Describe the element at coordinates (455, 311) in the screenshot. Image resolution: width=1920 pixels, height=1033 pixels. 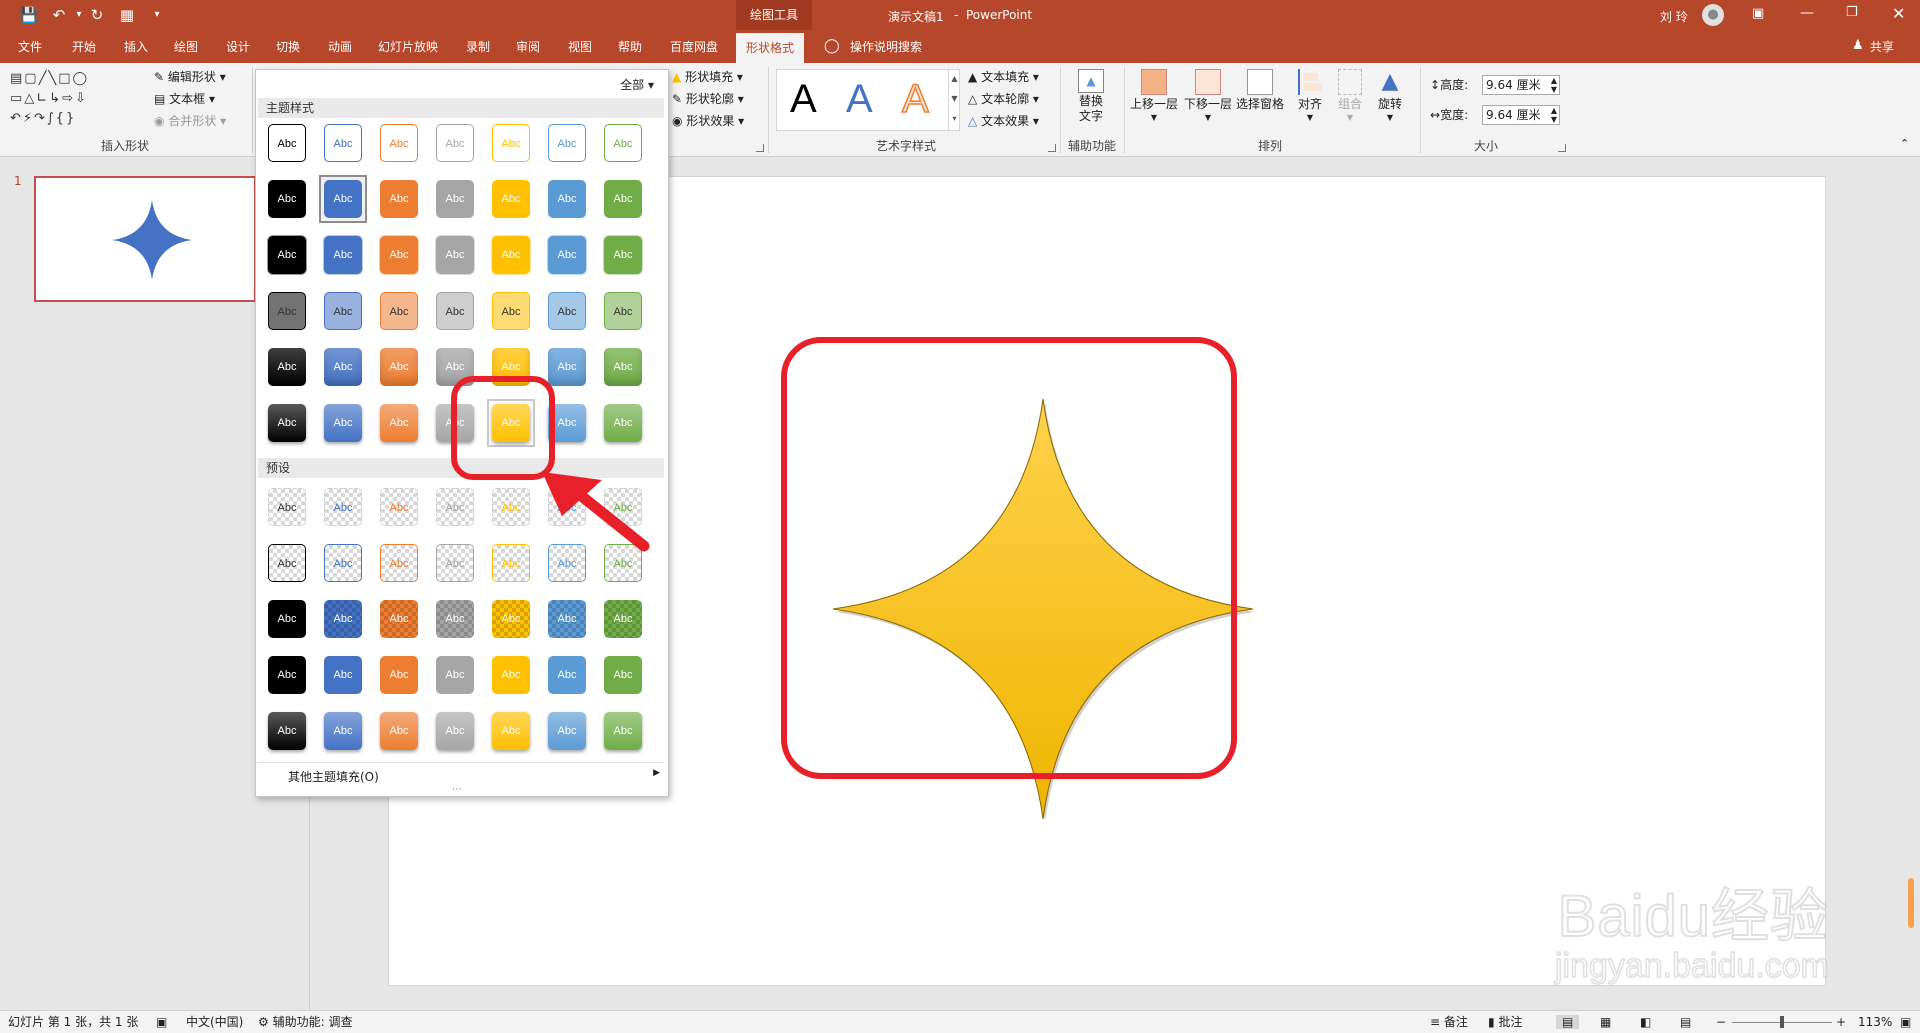
I see `theme-style-gray-4: Abc` at that location.